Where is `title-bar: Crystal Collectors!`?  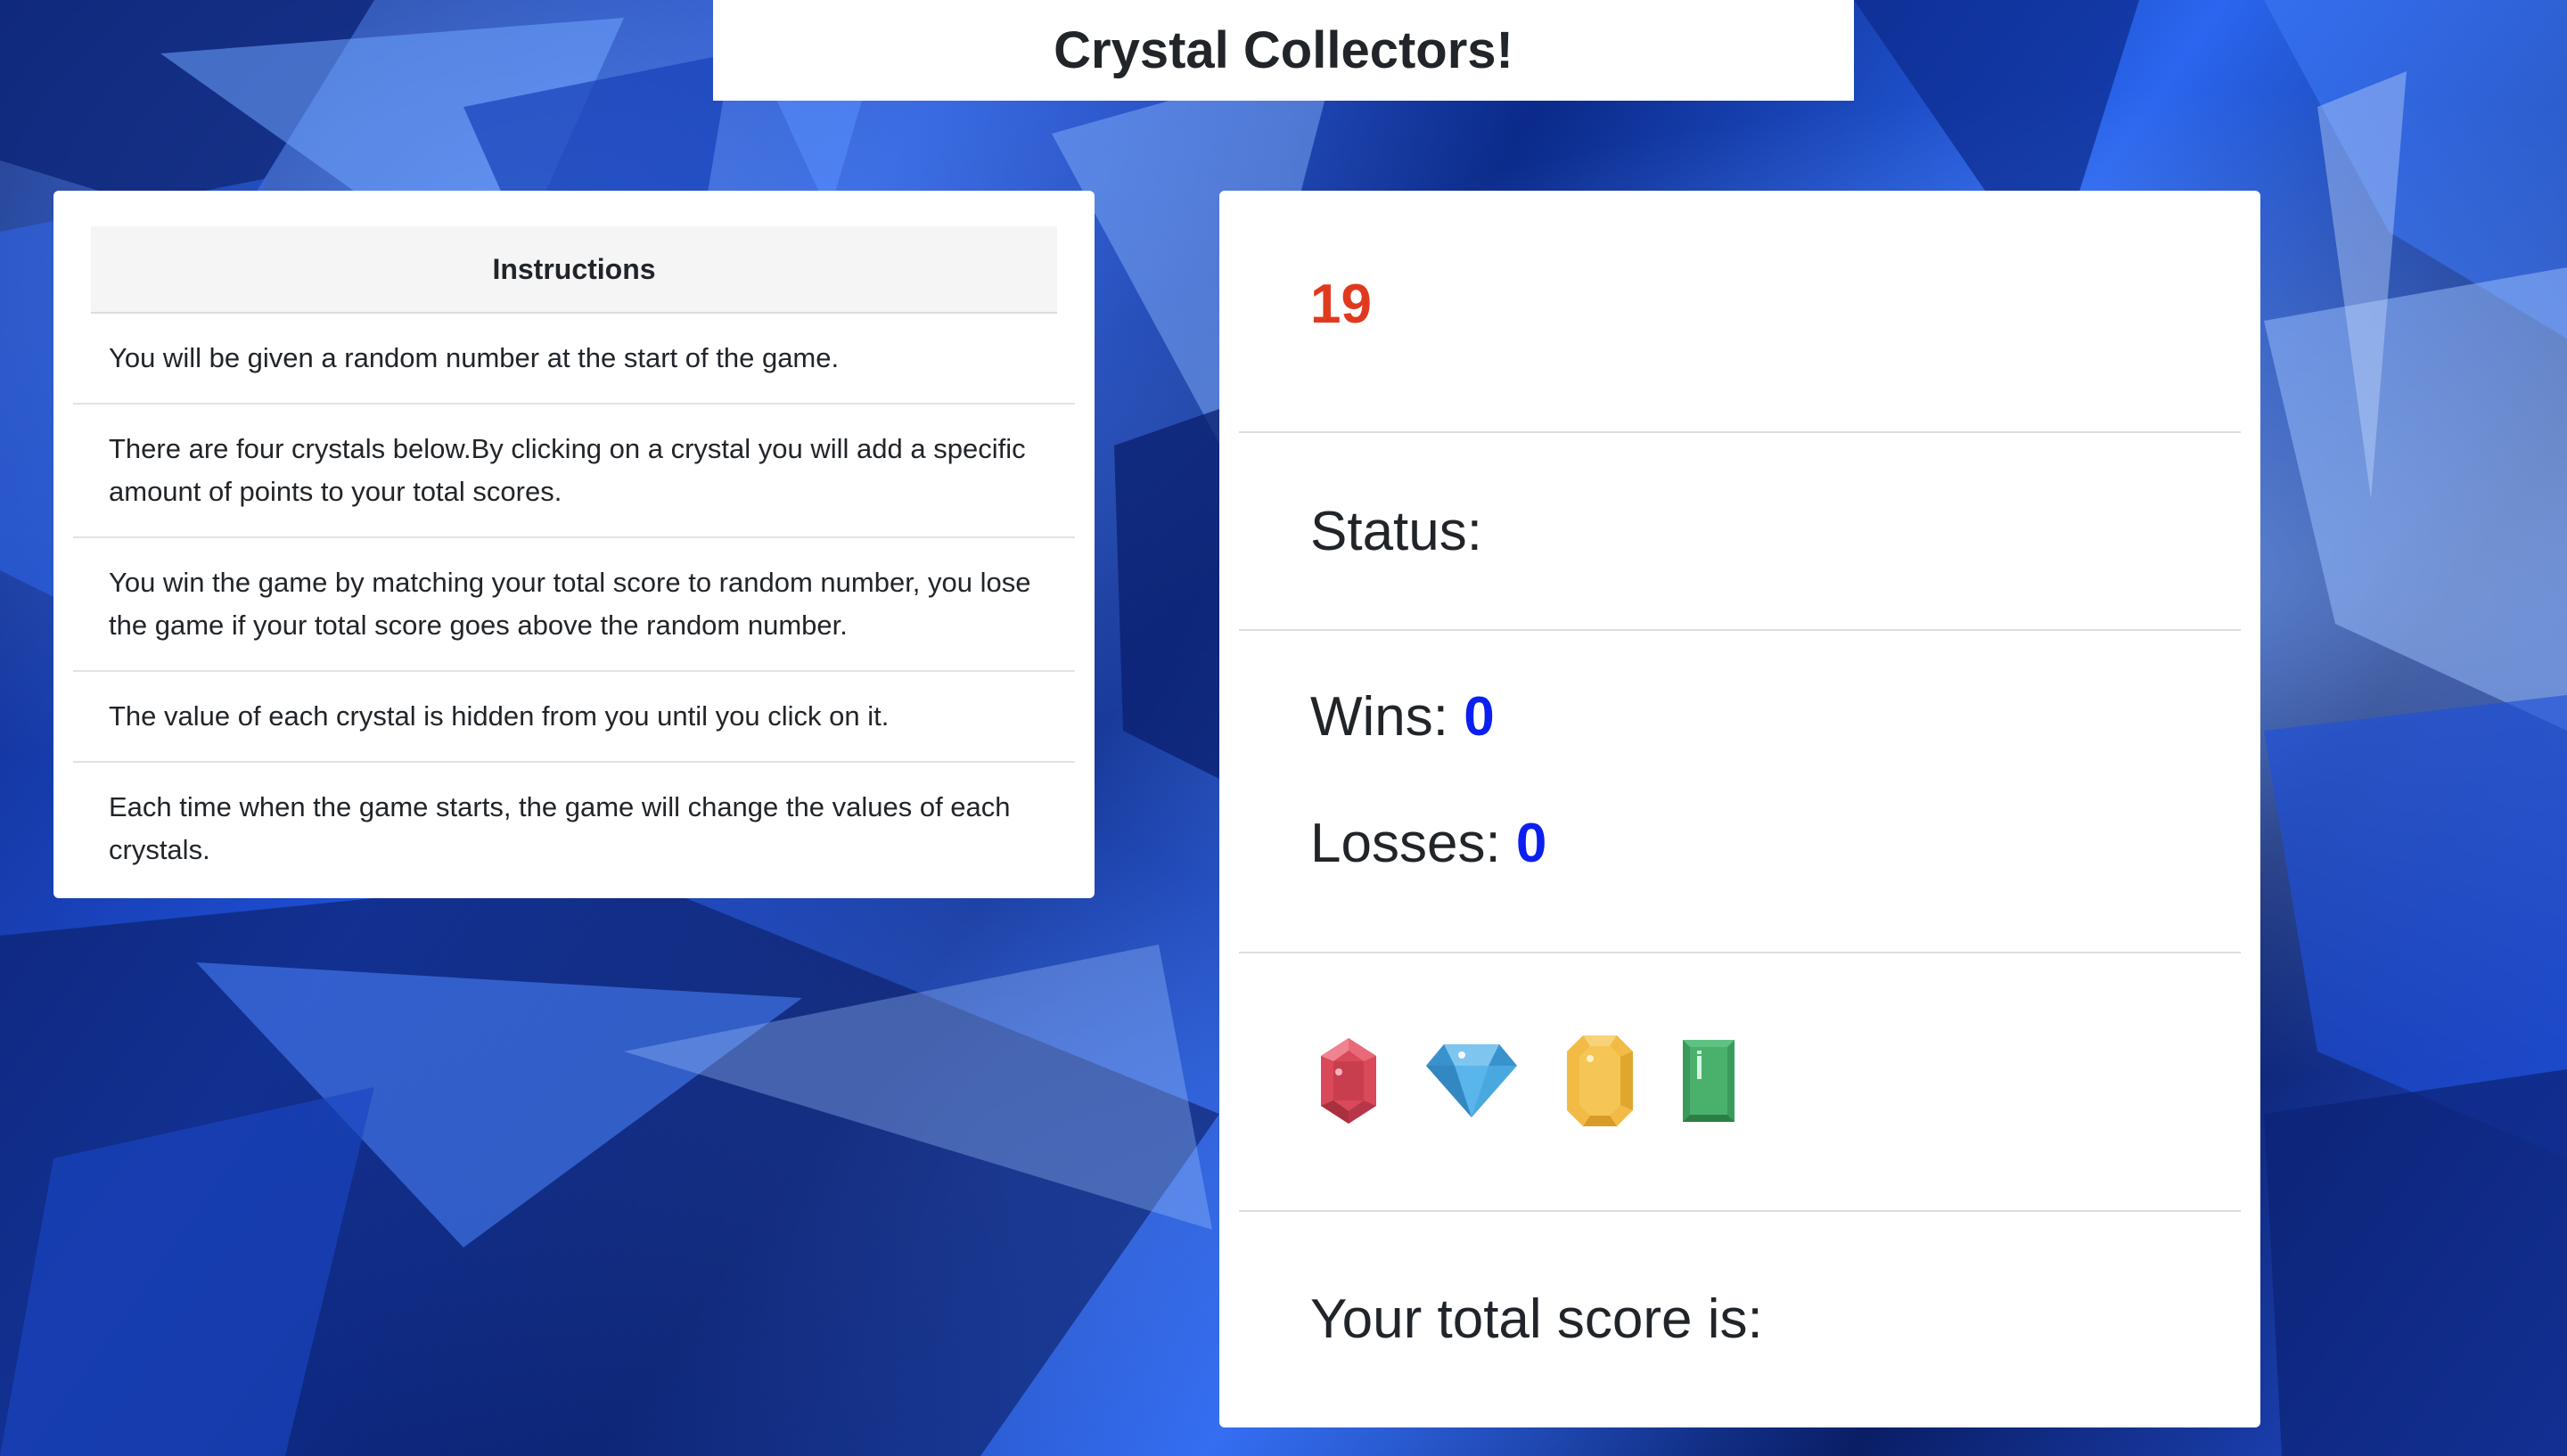 title-bar: Crystal Collectors! is located at coordinates (1283, 50).